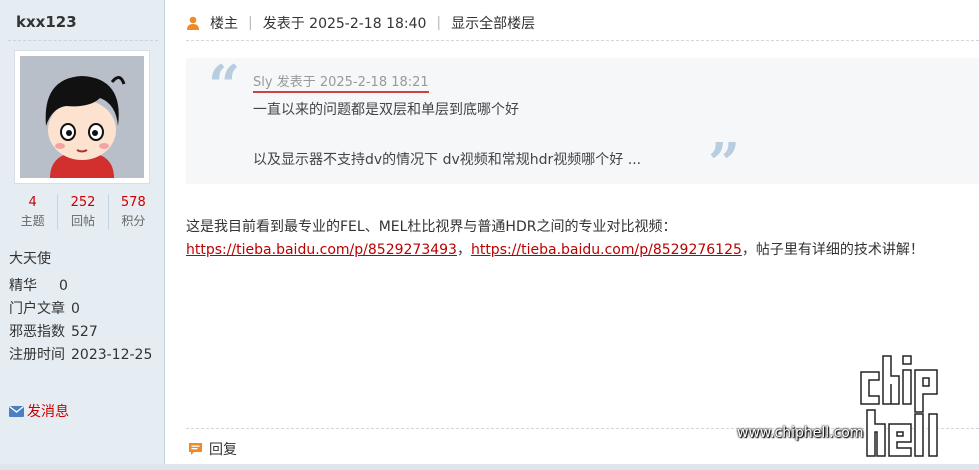 The height and width of the screenshot is (470, 979). I want to click on floor-label: 楼主, so click(224, 24).